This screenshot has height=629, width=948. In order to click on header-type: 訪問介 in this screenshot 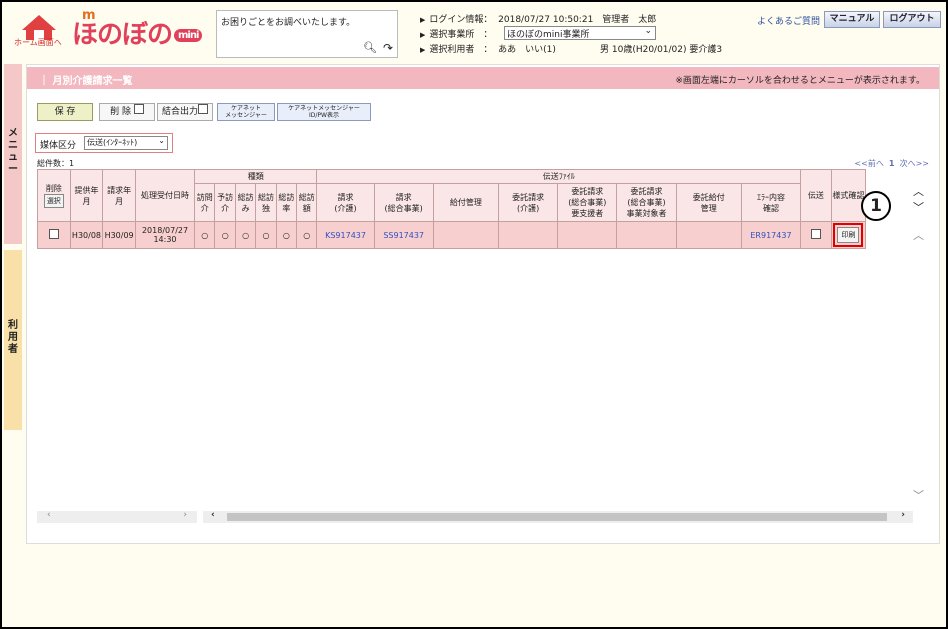, I will do `click(205, 202)`.